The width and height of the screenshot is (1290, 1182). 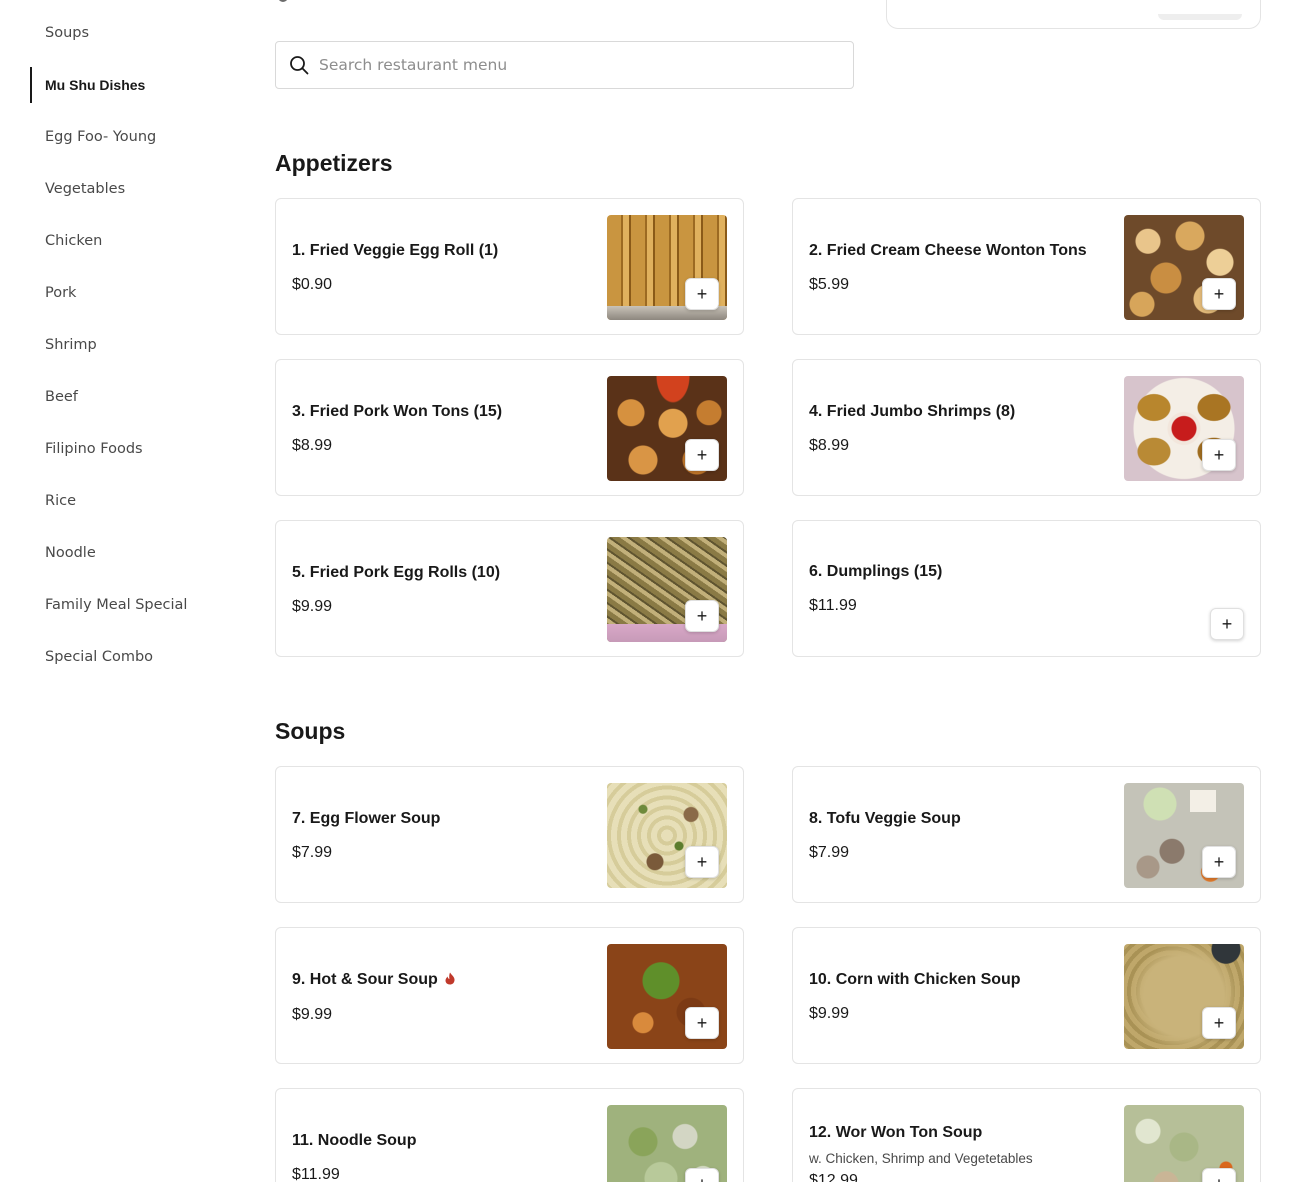 I want to click on menu-search-bar, so click(x=564, y=65).